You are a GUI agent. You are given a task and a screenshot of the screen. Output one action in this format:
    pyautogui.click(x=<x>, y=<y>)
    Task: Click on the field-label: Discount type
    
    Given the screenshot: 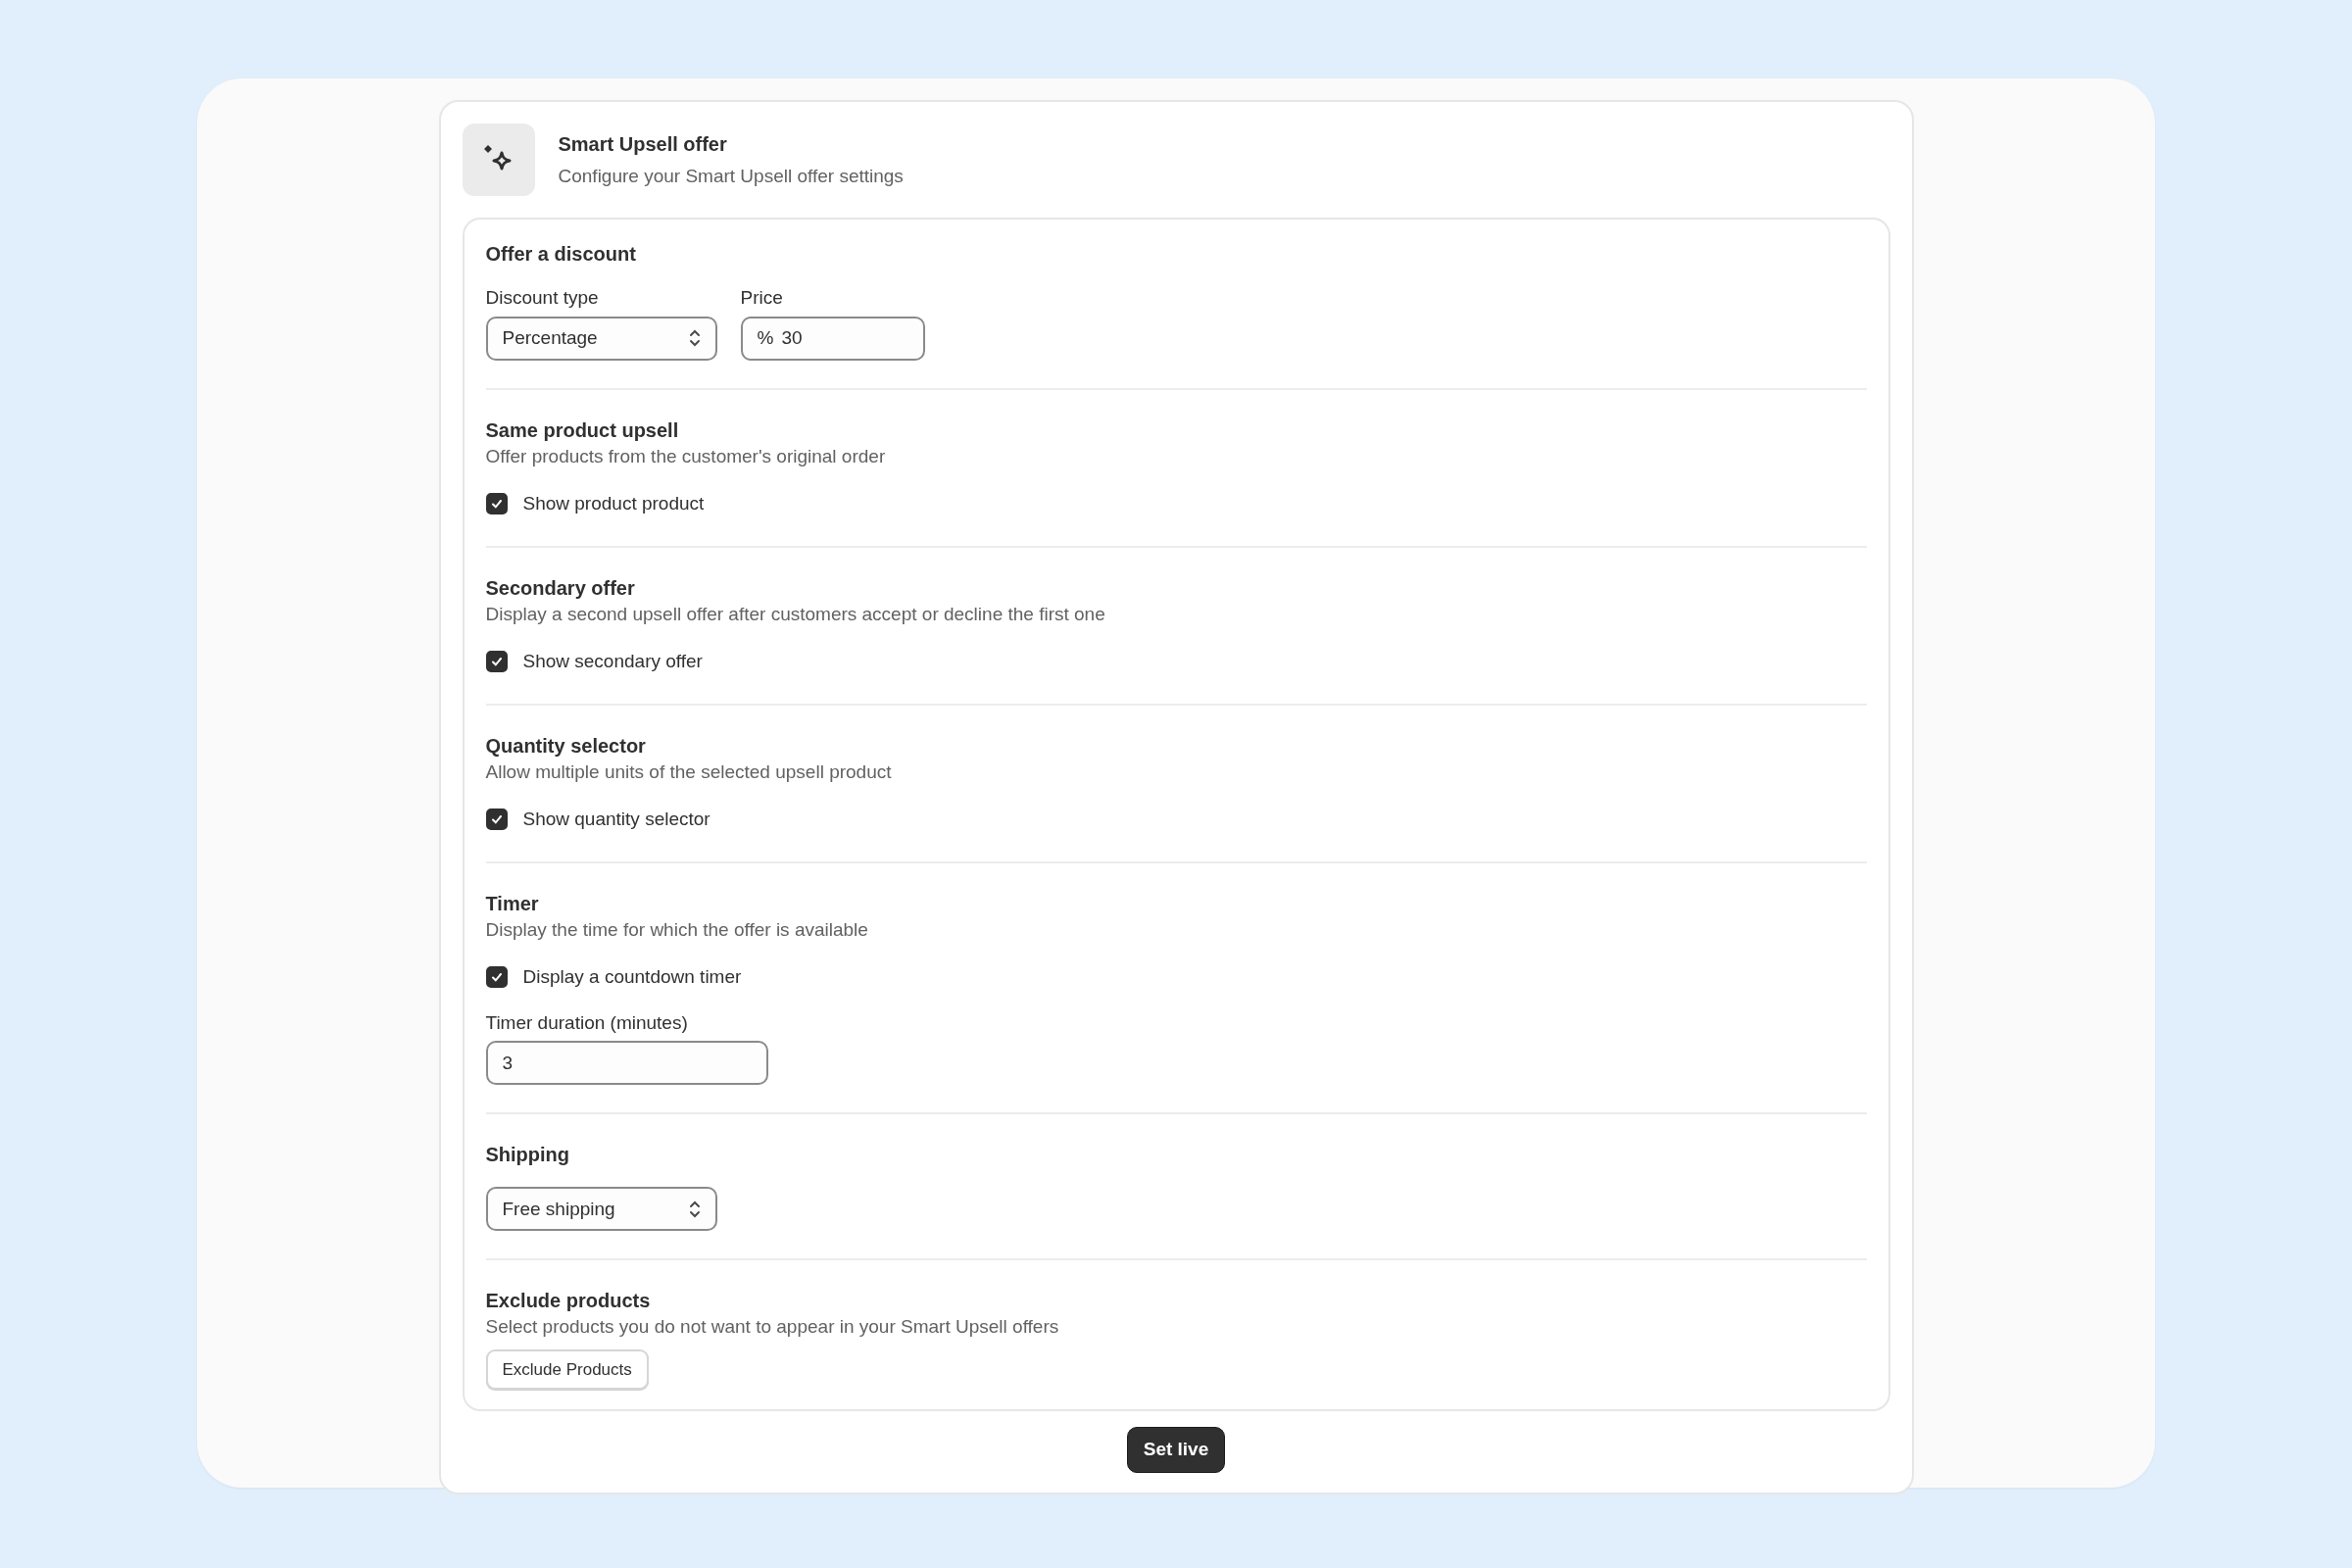 What is the action you would take?
    pyautogui.click(x=542, y=298)
    